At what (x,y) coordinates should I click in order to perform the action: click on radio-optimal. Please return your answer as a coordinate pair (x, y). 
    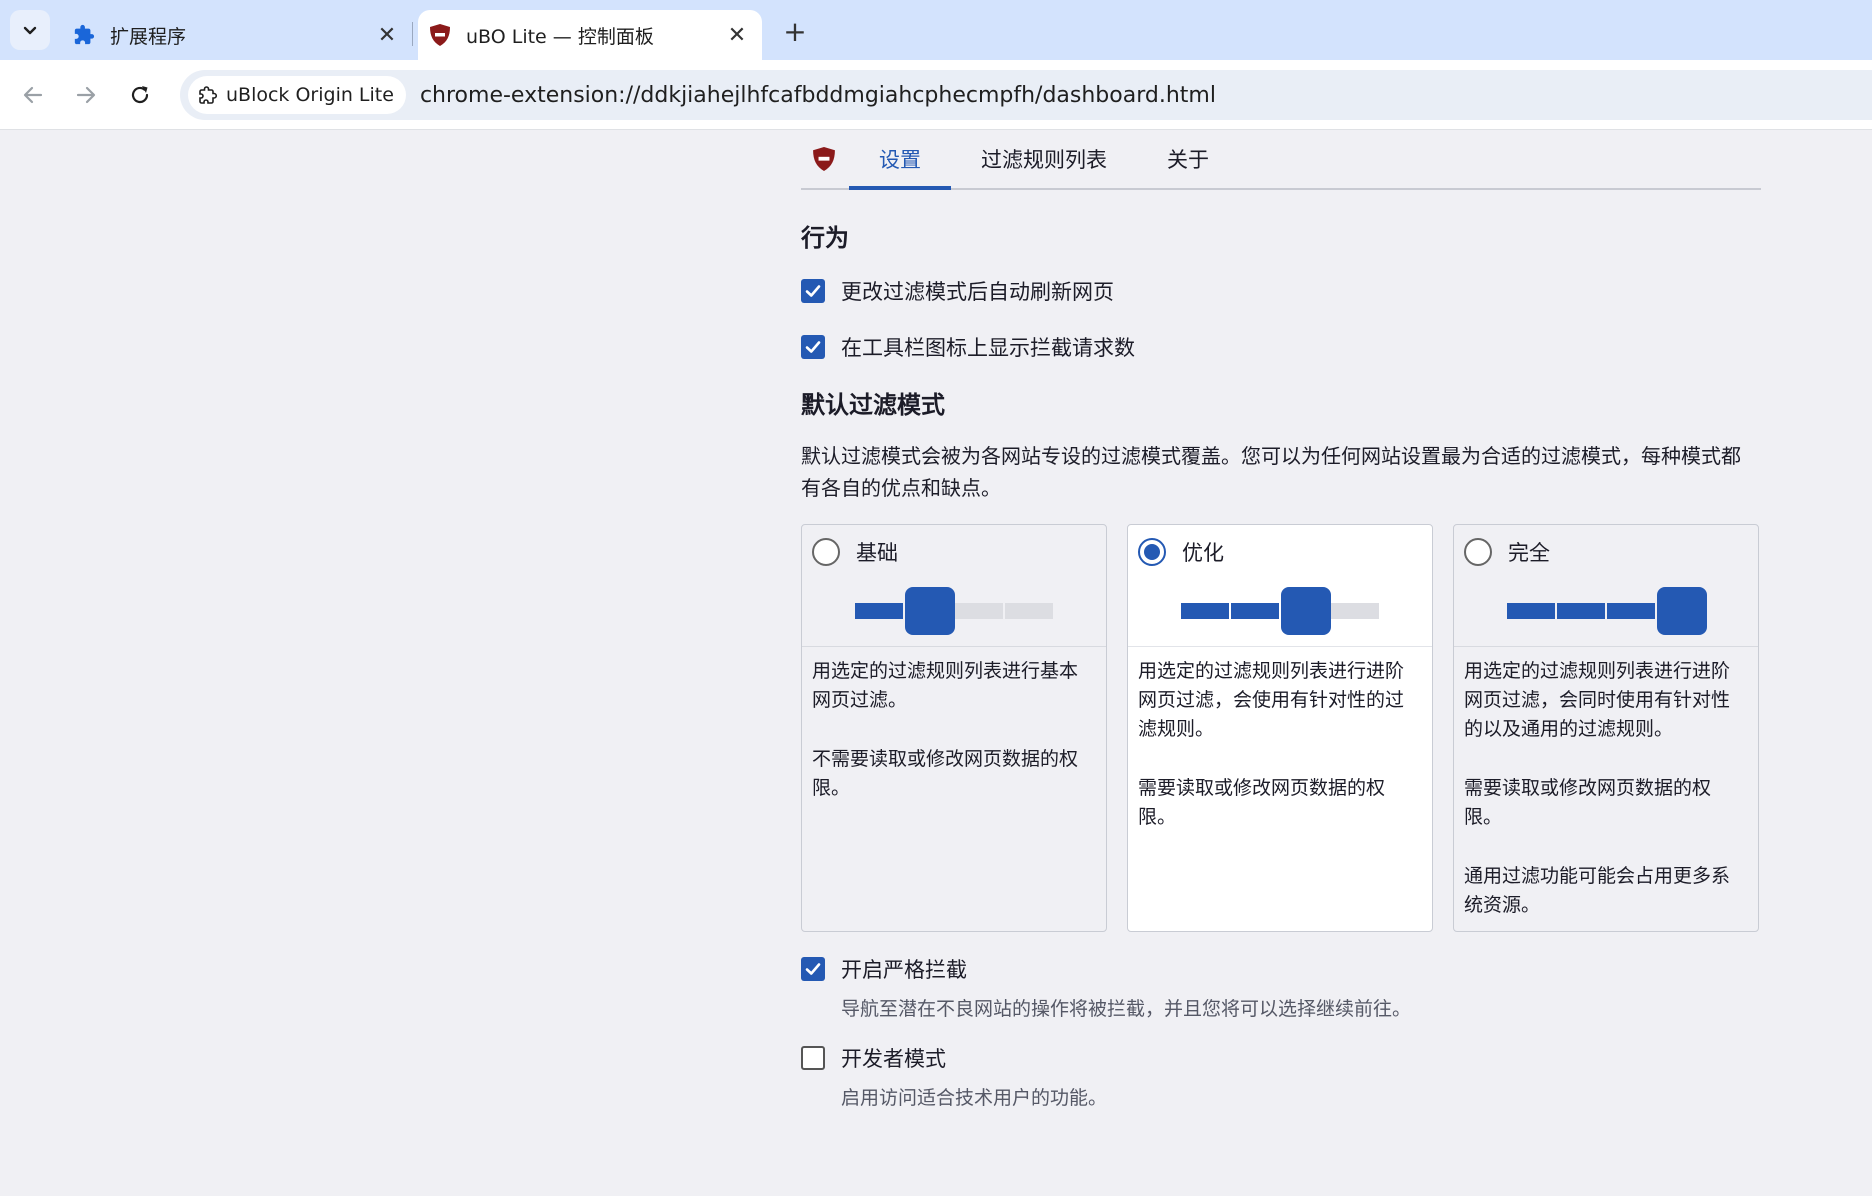
    Looking at the image, I should click on (1152, 552).